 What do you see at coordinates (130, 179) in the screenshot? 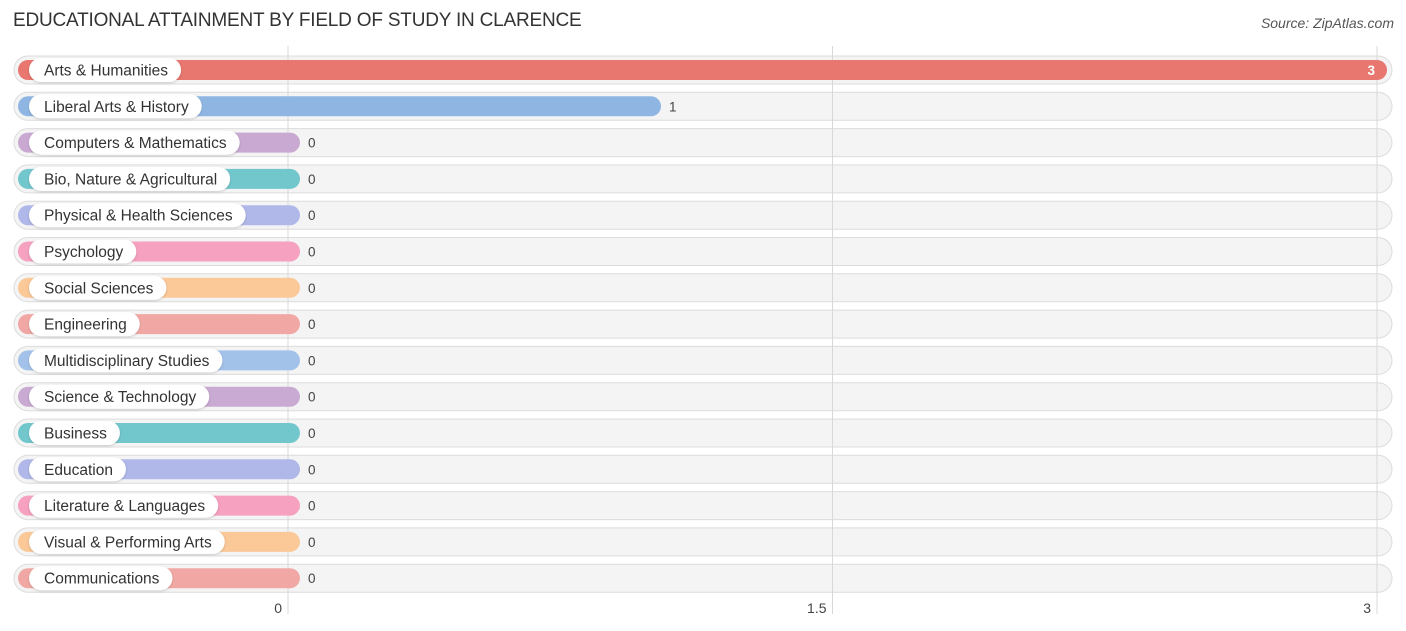
I see `category-label: Bio, Nature & Agricultural` at bounding box center [130, 179].